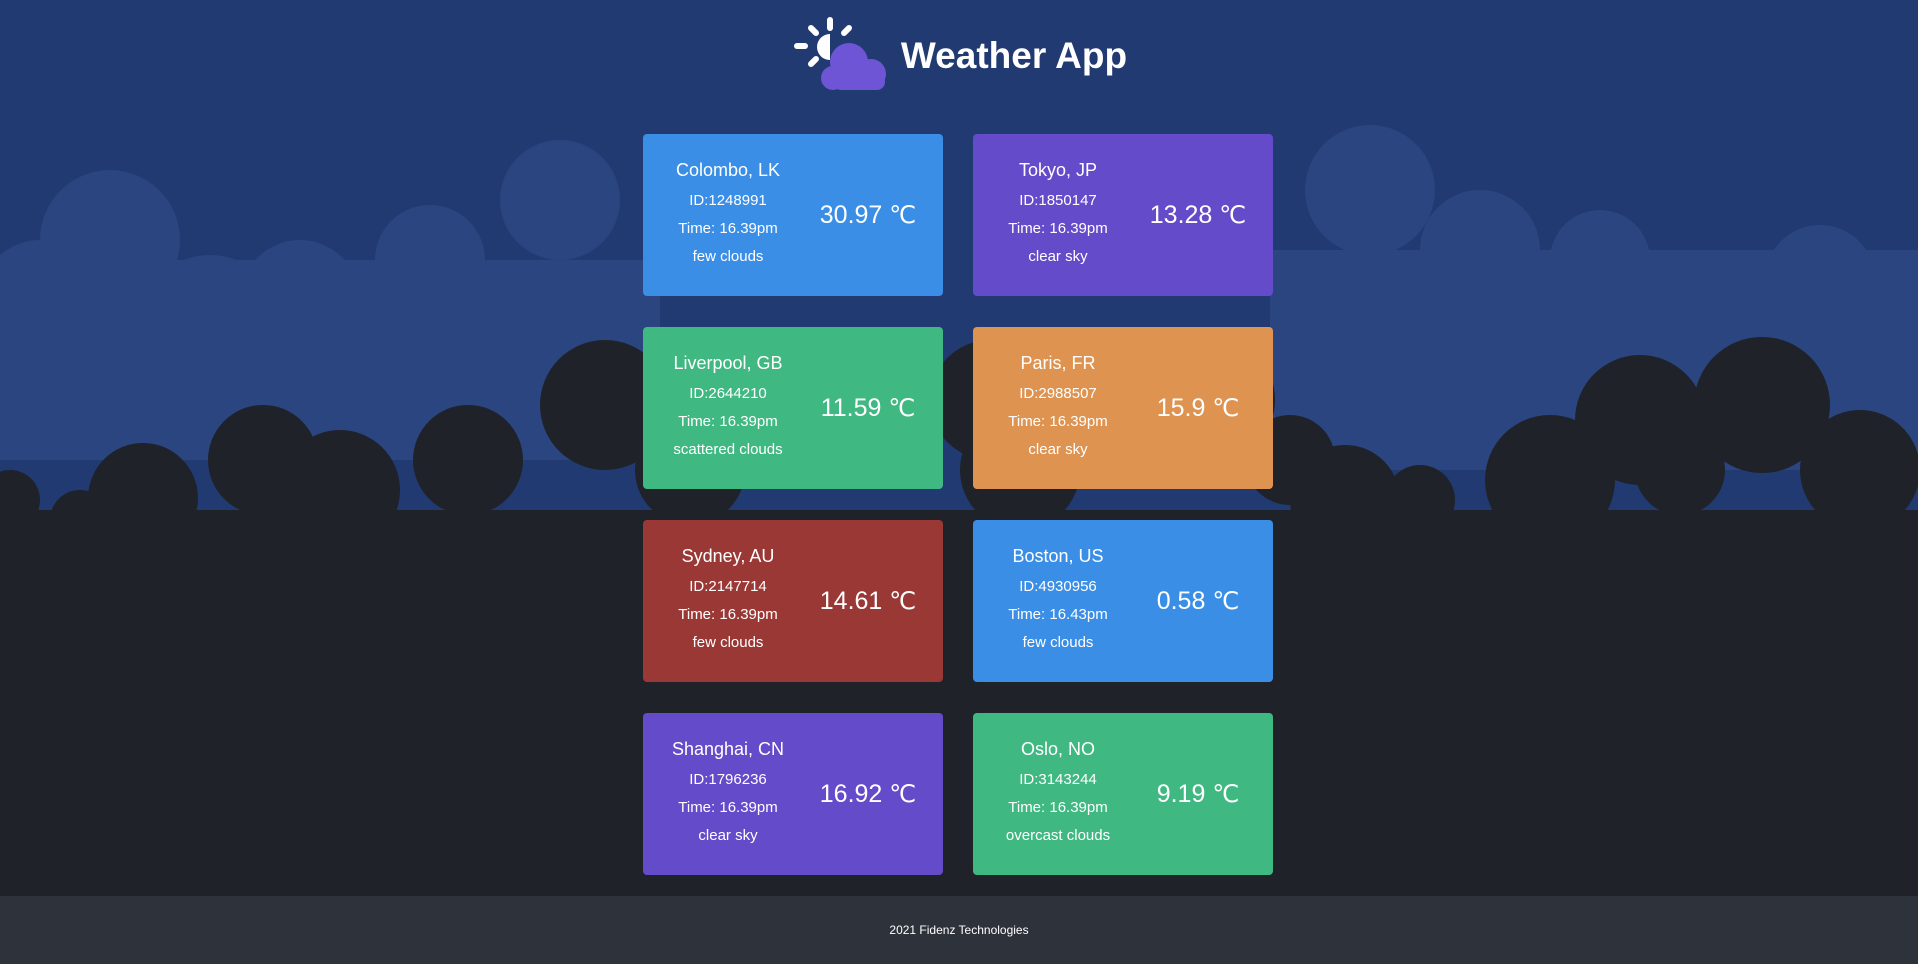 The height and width of the screenshot is (964, 1918). I want to click on temperature: 13.28 ℃, so click(1208, 215).